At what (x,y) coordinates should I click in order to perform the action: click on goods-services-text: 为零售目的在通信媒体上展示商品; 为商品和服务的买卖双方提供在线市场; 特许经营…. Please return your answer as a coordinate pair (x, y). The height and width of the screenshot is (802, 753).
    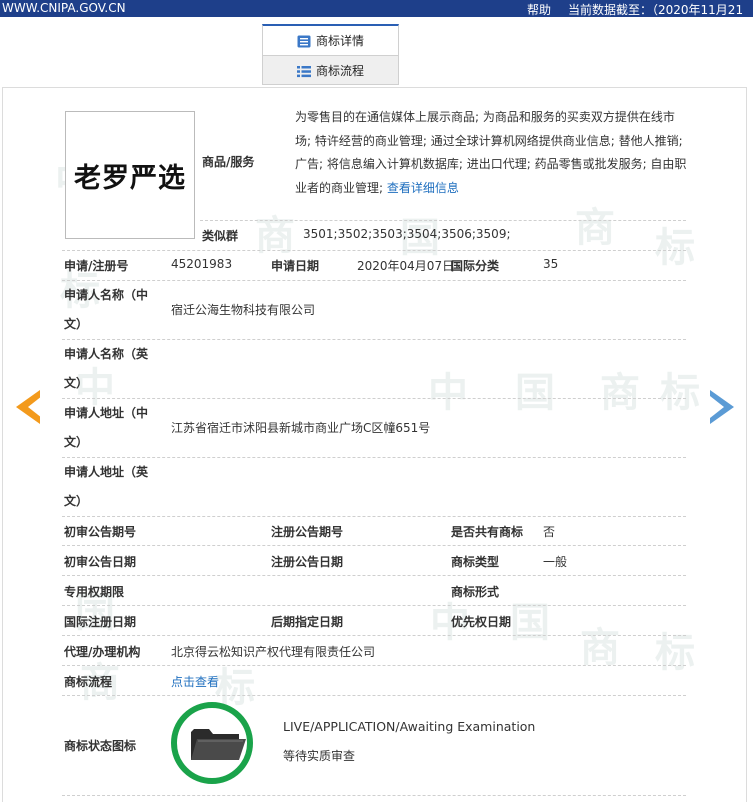
    Looking at the image, I should click on (492, 153).